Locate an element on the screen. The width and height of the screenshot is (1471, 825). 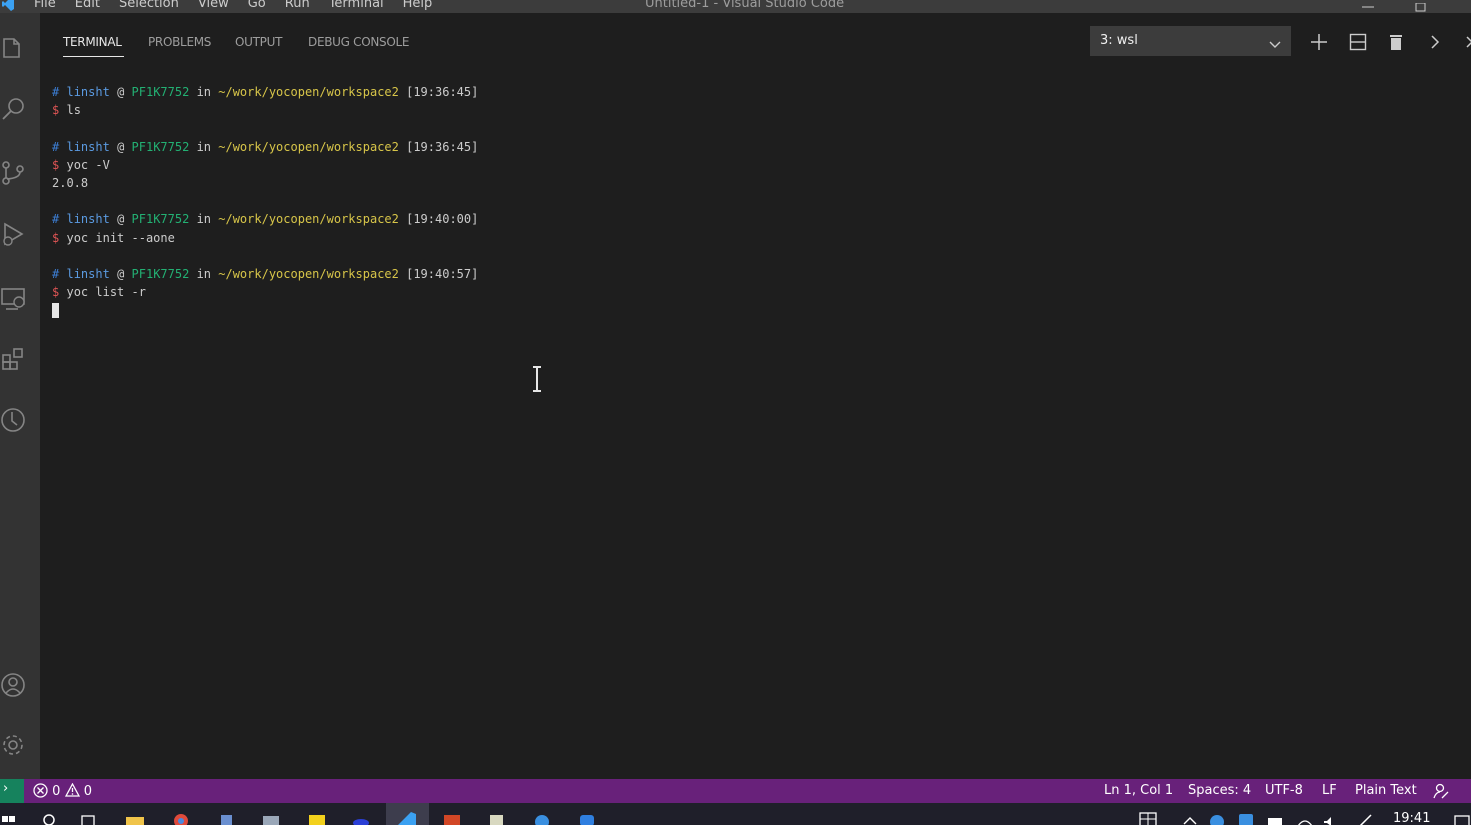
encoding: UTF-8 is located at coordinates (1284, 790).